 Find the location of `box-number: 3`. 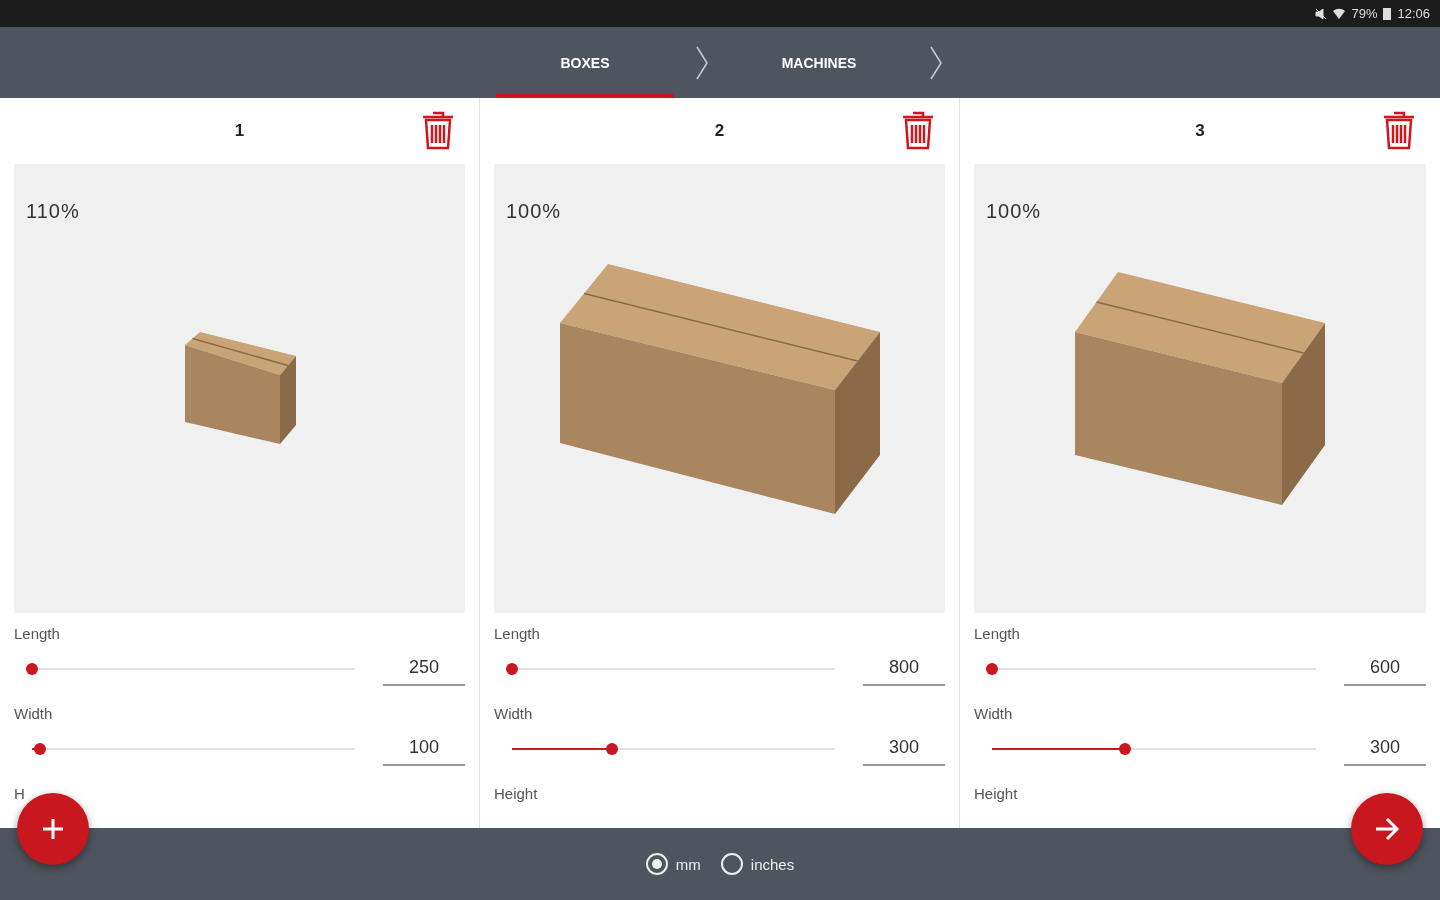

box-number: 3 is located at coordinates (1200, 131).